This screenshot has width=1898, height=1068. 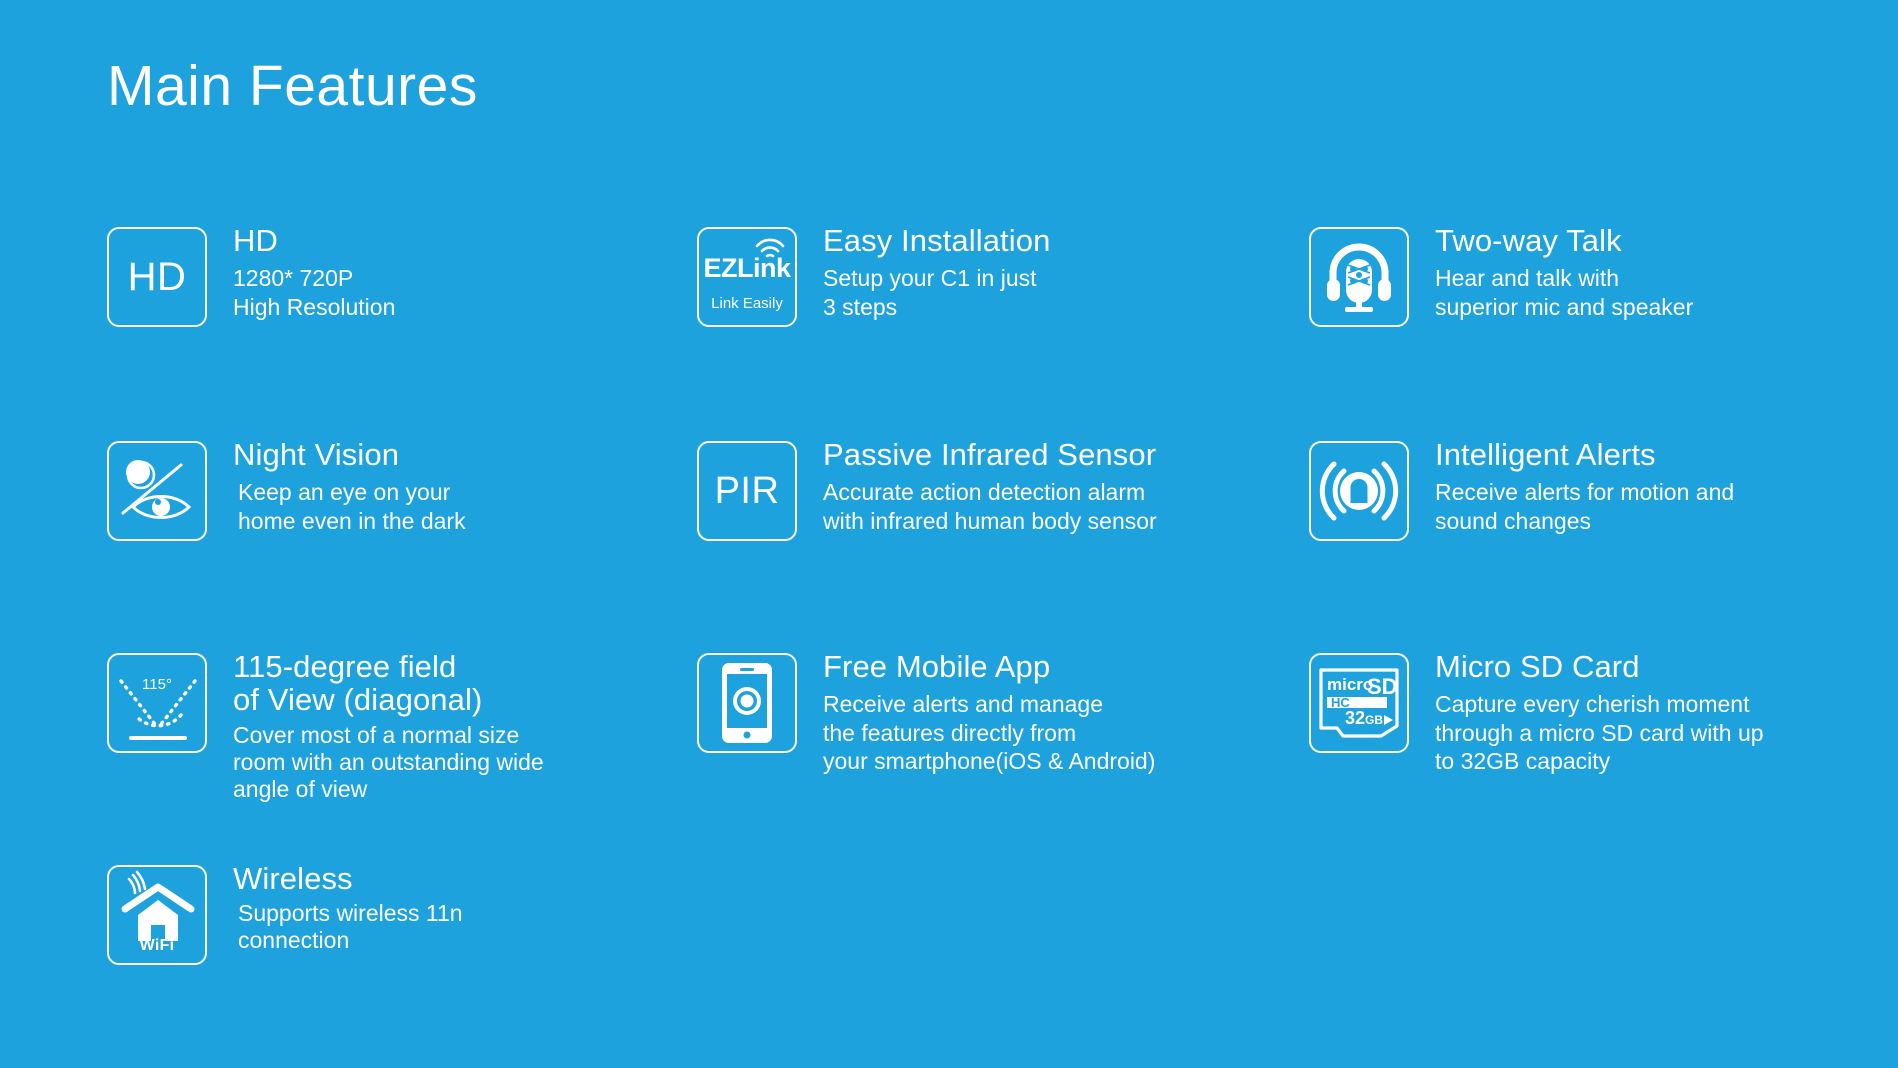 I want to click on smartphone-glyph, so click(x=747, y=703).